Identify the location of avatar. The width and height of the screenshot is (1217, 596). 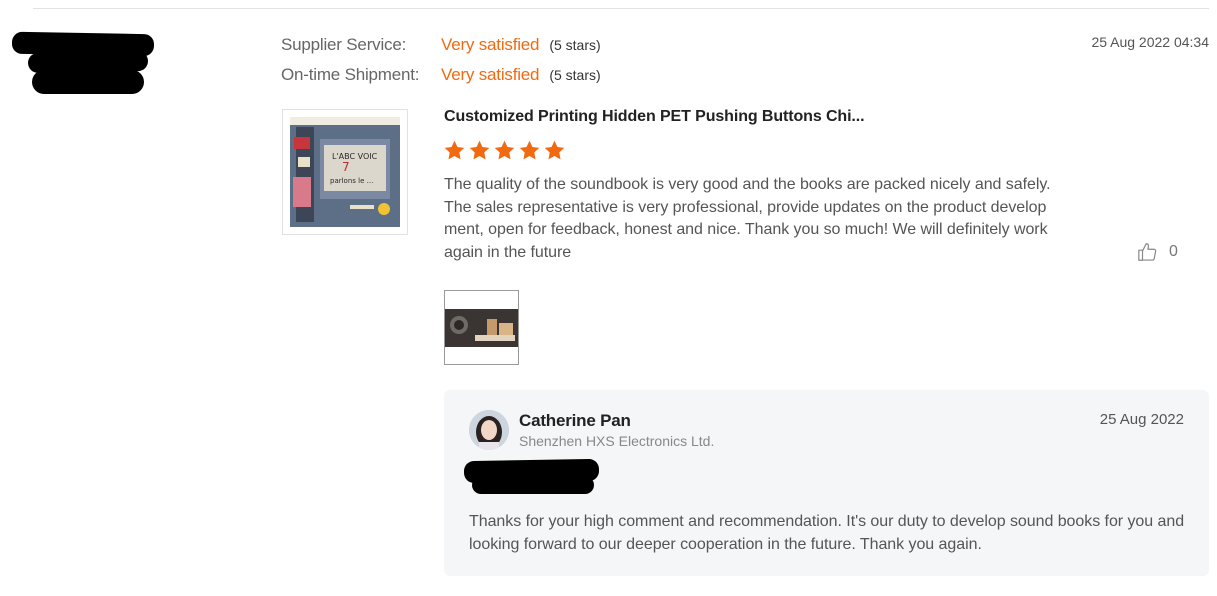
(489, 430).